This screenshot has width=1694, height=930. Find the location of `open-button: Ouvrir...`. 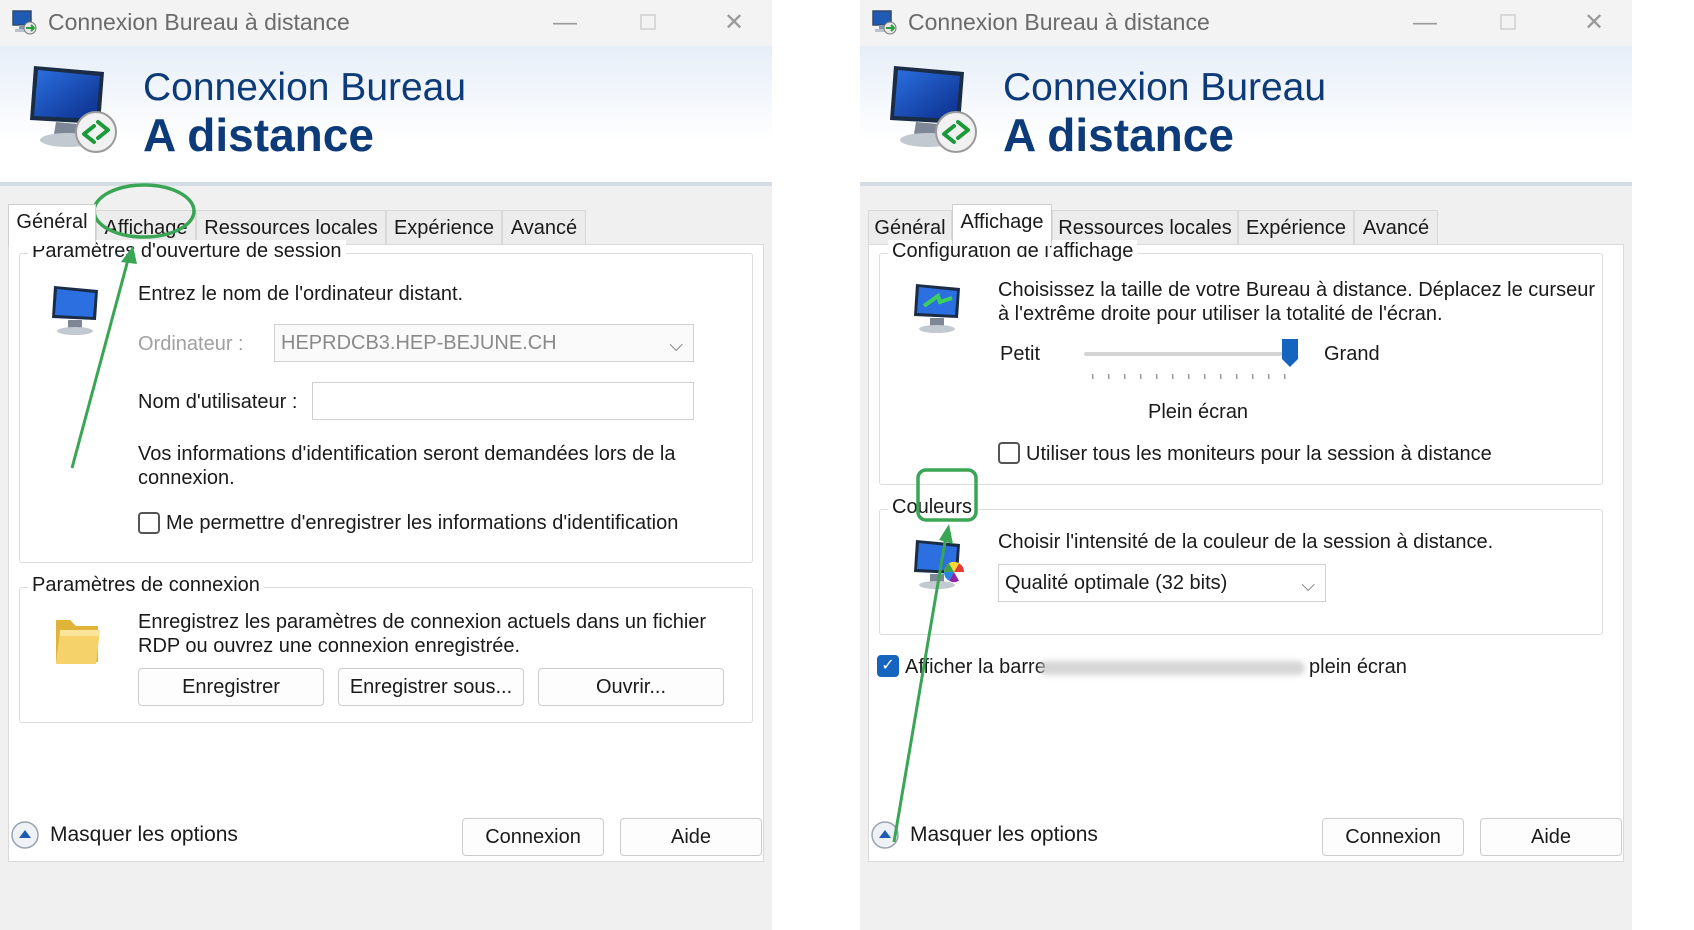

open-button: Ouvrir... is located at coordinates (631, 687).